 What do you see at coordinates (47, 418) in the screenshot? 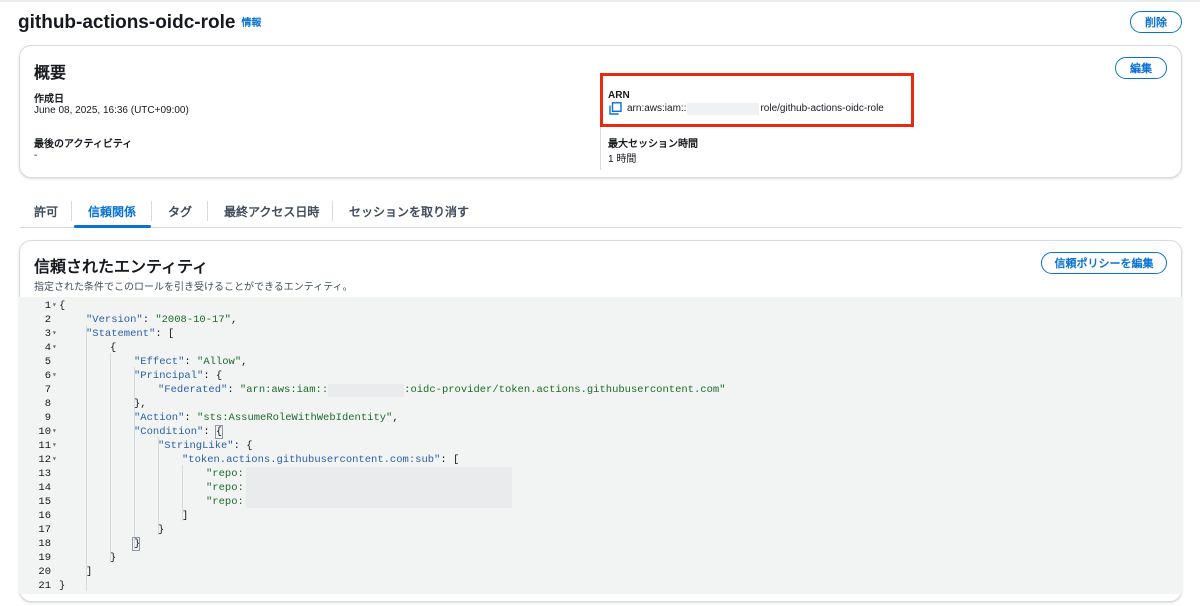
I see `line-number: 9` at bounding box center [47, 418].